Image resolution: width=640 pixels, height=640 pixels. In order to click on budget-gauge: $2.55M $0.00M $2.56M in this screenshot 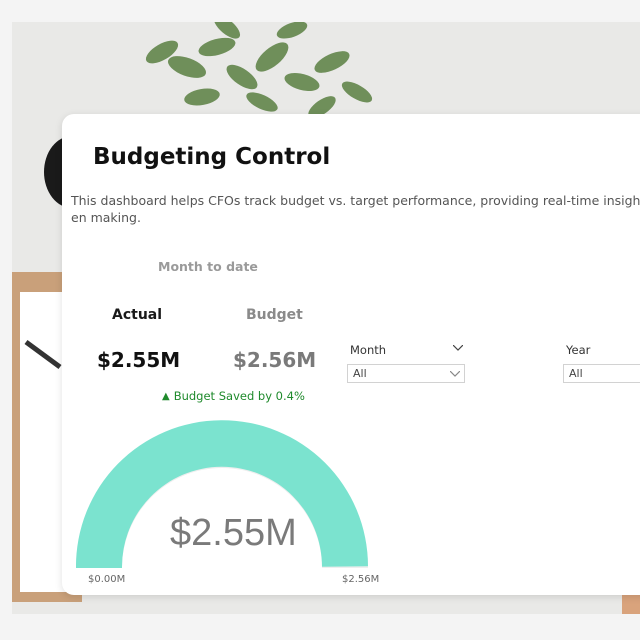, I will do `click(231, 505)`.